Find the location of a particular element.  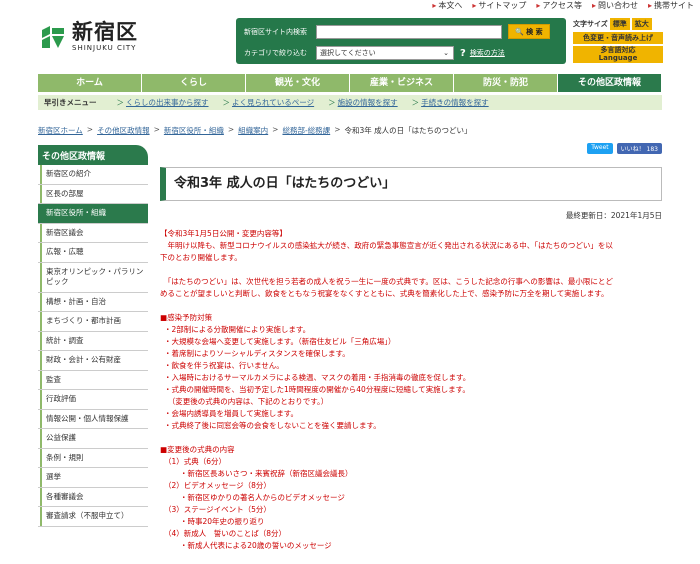

sidebar-item: まちづくり・都市計画 is located at coordinates (93, 322).